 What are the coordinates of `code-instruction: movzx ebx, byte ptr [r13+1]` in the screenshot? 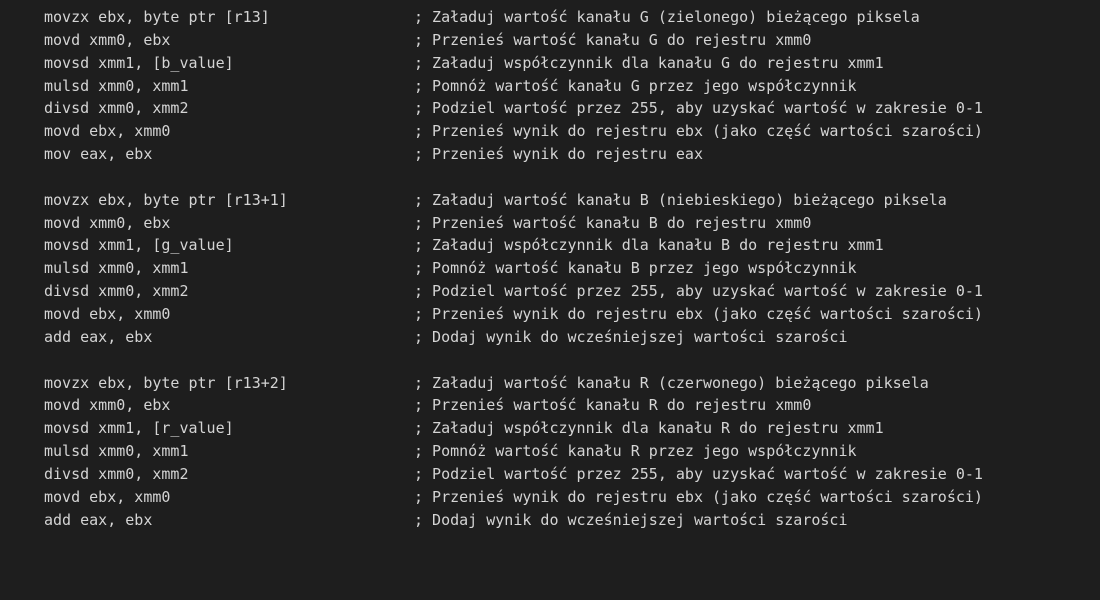 It's located at (166, 199).